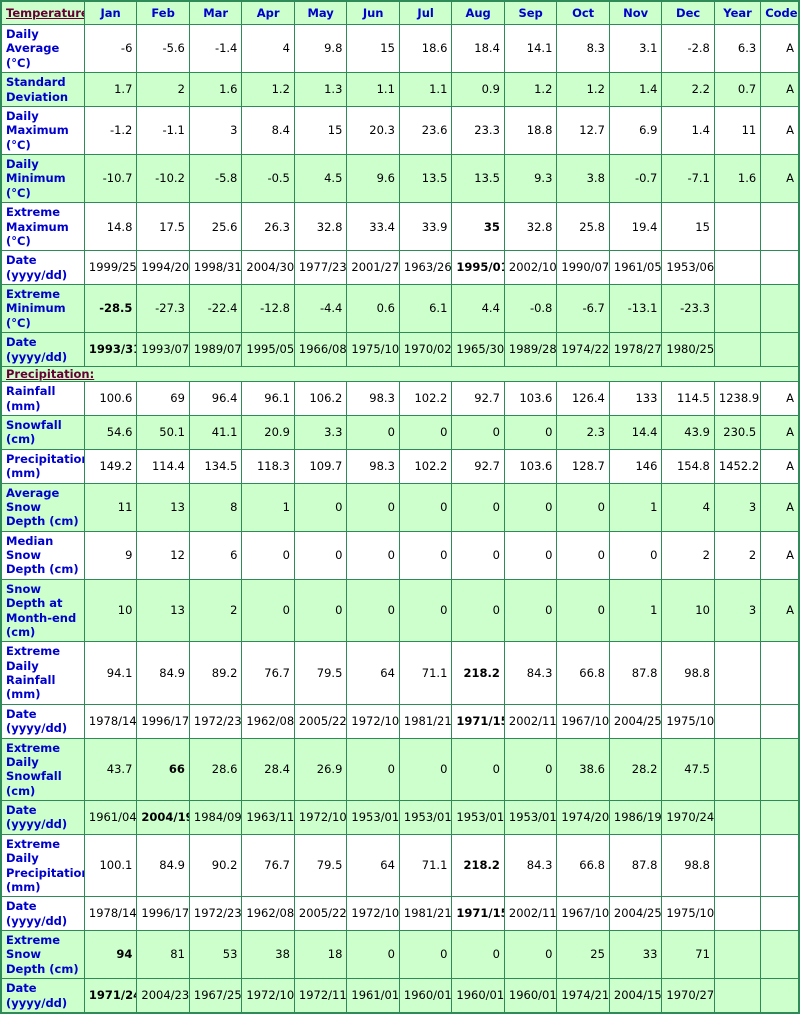 The width and height of the screenshot is (800, 1014). Describe the element at coordinates (635, 507) in the screenshot. I see `data-cell: 1` at that location.